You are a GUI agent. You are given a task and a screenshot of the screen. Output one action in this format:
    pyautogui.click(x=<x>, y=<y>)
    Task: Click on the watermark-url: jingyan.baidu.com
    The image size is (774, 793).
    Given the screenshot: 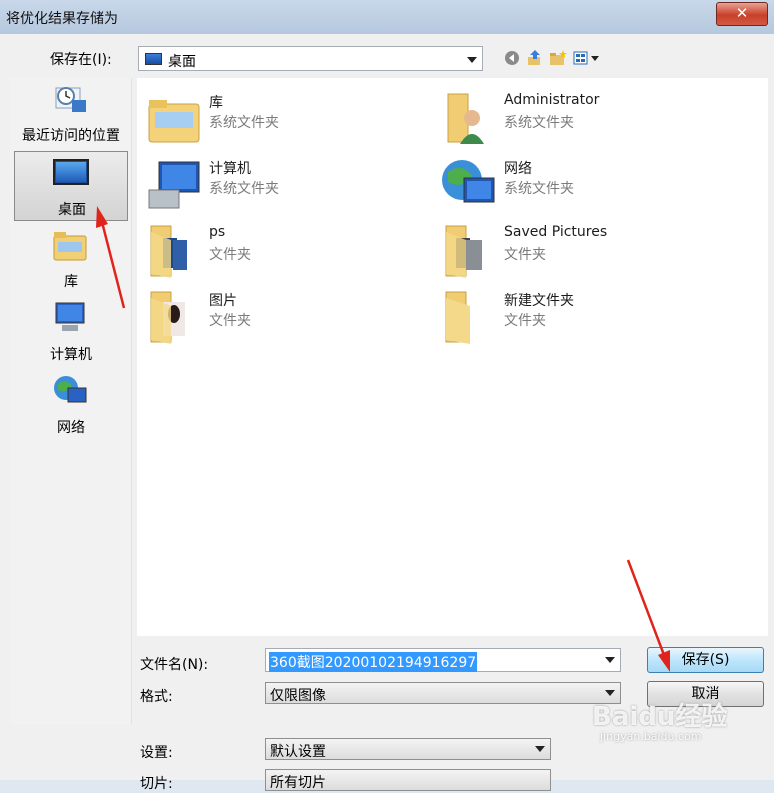 What is the action you would take?
    pyautogui.click(x=651, y=736)
    